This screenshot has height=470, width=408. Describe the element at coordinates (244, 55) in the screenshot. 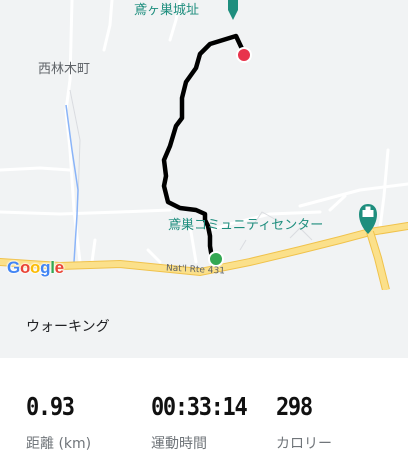

I see `end-marker` at that location.